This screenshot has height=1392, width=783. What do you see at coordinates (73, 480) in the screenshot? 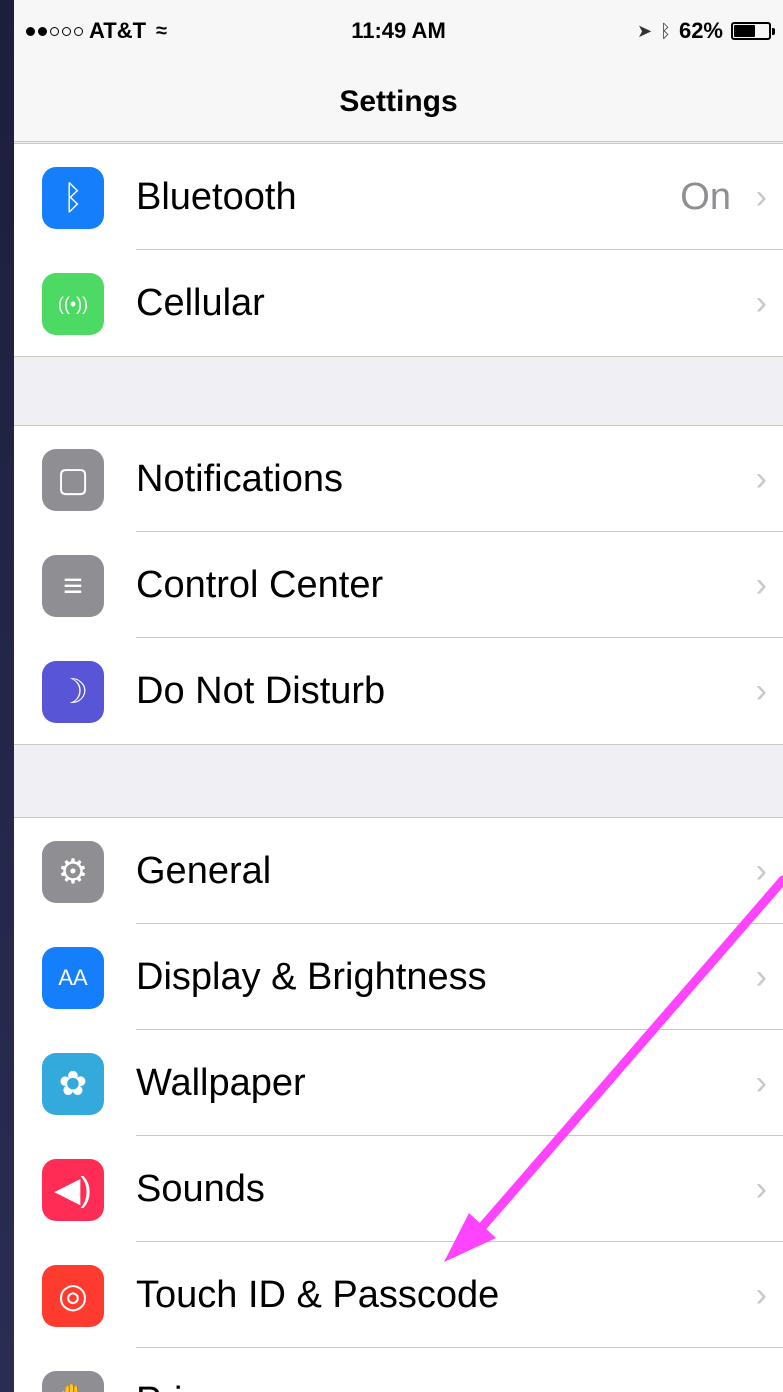
I see `notifications-icon: ▢` at bounding box center [73, 480].